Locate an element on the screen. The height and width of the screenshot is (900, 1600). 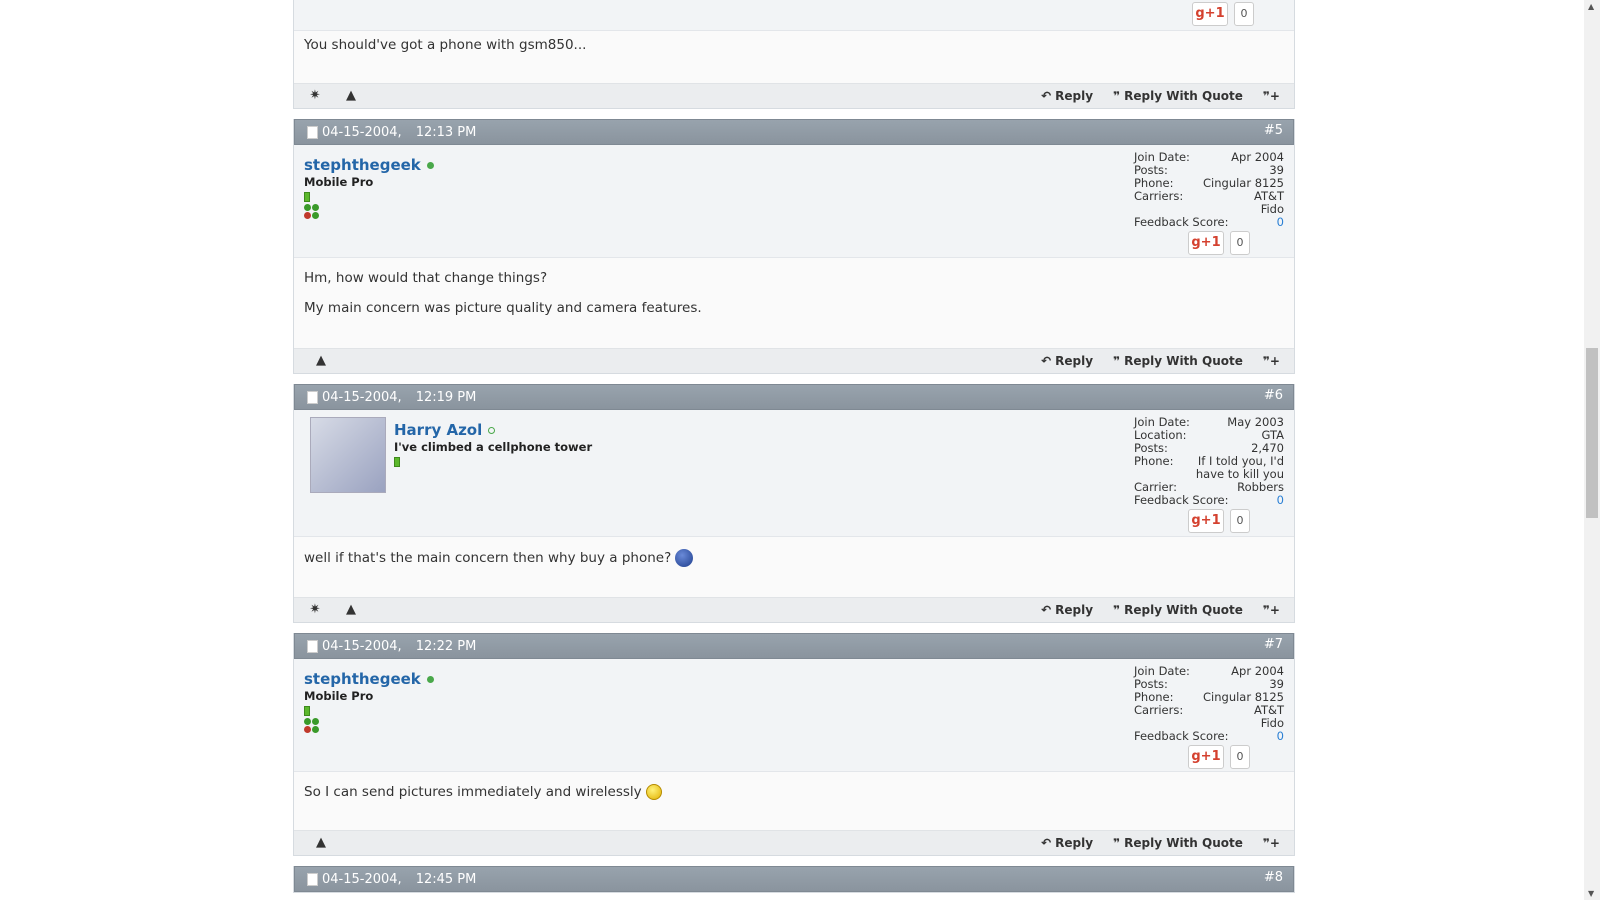
post-7-footer: ▲ ↶ Reply ❞ Reply With Quote ❞+ is located at coordinates (794, 842).